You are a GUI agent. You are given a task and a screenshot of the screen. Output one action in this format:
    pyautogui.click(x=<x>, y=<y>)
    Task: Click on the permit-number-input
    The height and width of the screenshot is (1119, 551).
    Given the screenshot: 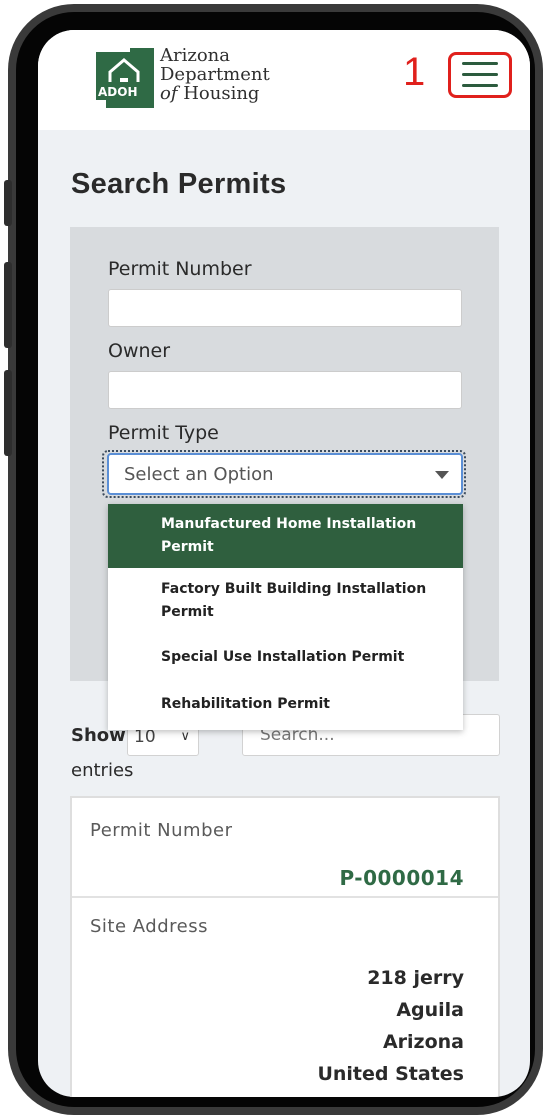 What is the action you would take?
    pyautogui.click(x=285, y=308)
    